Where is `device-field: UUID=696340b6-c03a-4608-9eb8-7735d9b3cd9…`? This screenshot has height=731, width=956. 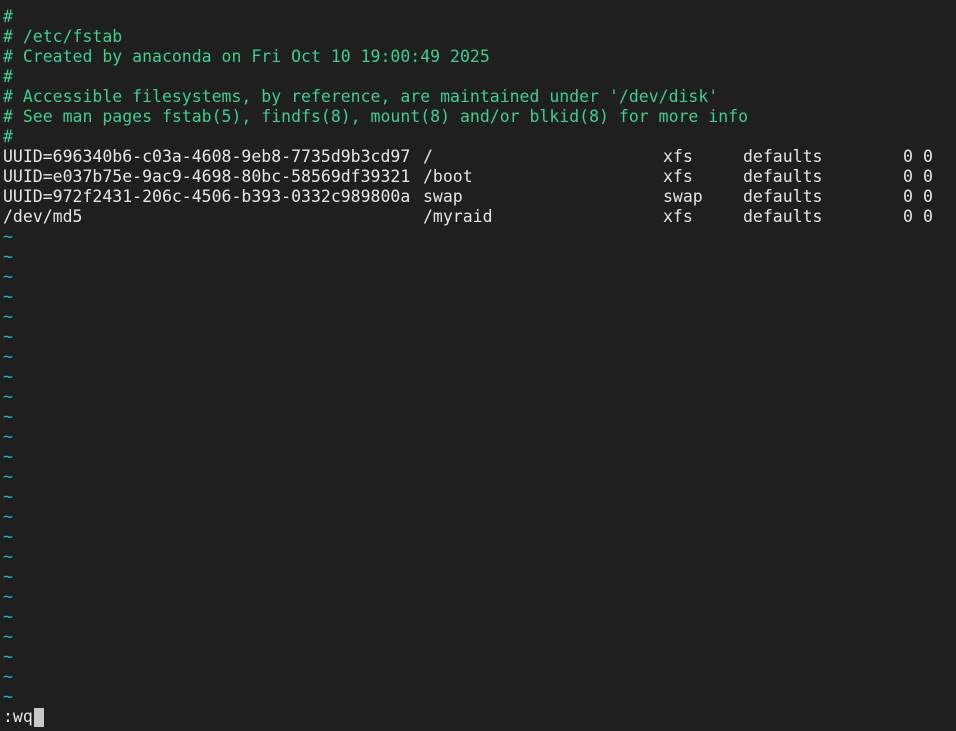 device-field: UUID=696340b6-c03a-4608-9eb8-7735d9b3cd9… is located at coordinates (207, 156).